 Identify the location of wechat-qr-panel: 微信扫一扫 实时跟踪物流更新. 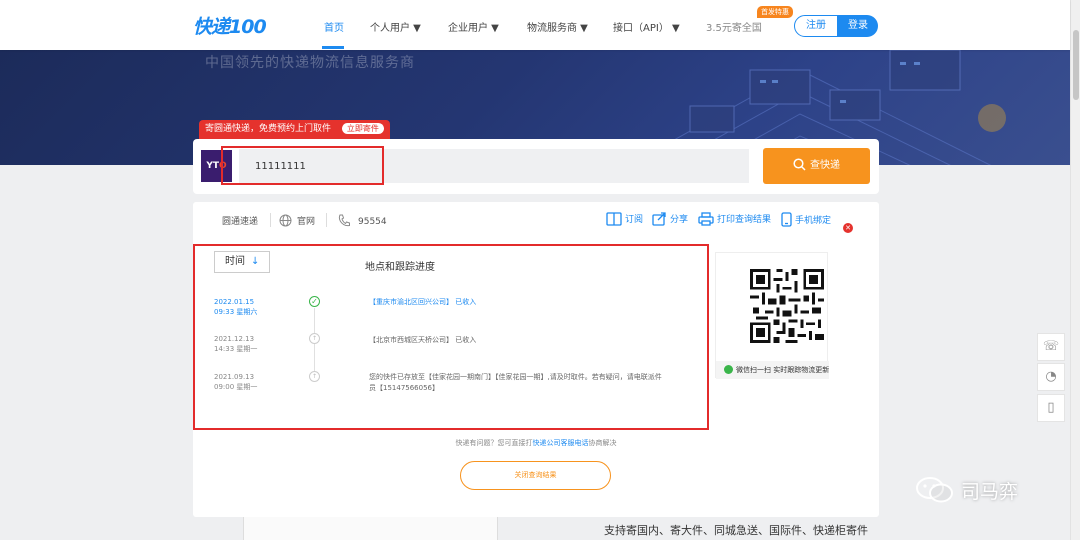
(772, 315).